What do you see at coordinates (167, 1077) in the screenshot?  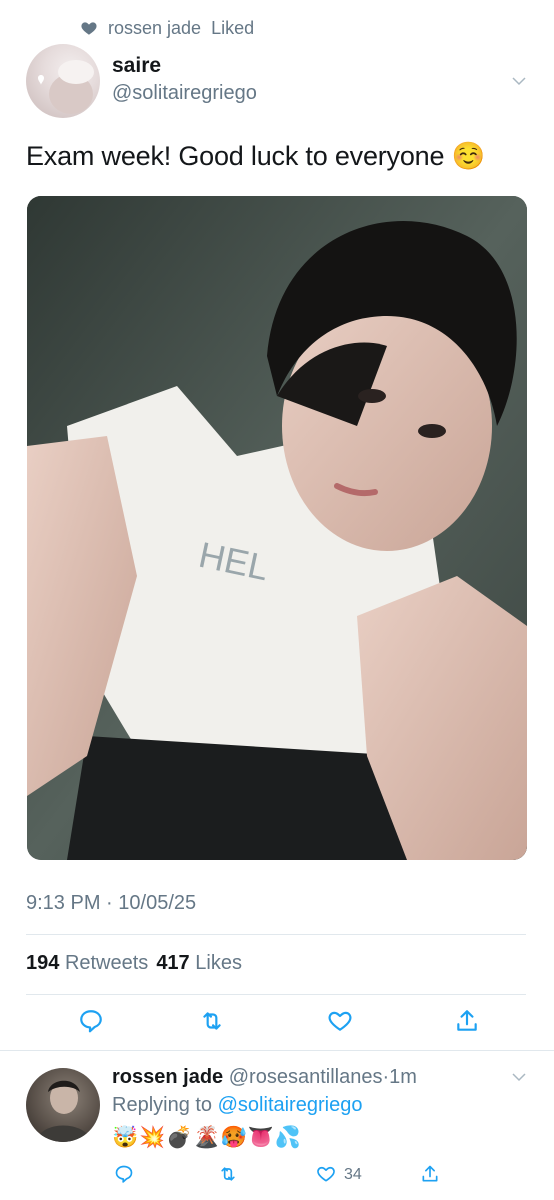 I see `reply-display-name: rossen jade` at bounding box center [167, 1077].